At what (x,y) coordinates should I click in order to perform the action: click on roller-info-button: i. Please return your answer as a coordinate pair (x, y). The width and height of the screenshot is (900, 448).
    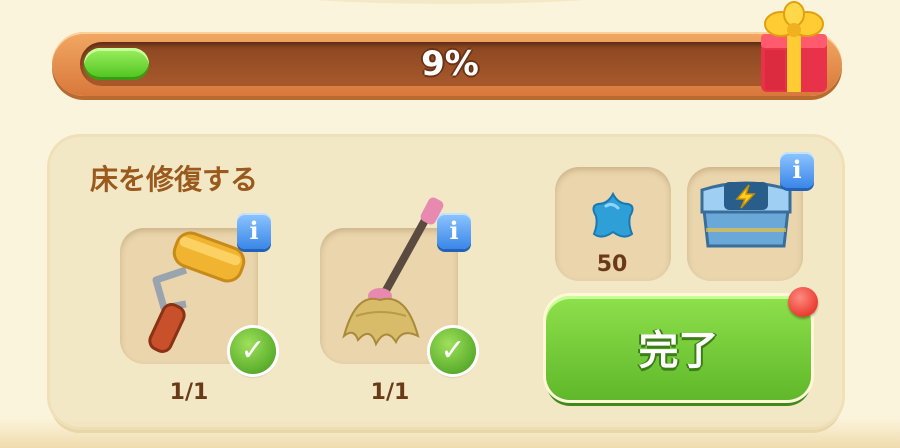
    Looking at the image, I should click on (254, 231).